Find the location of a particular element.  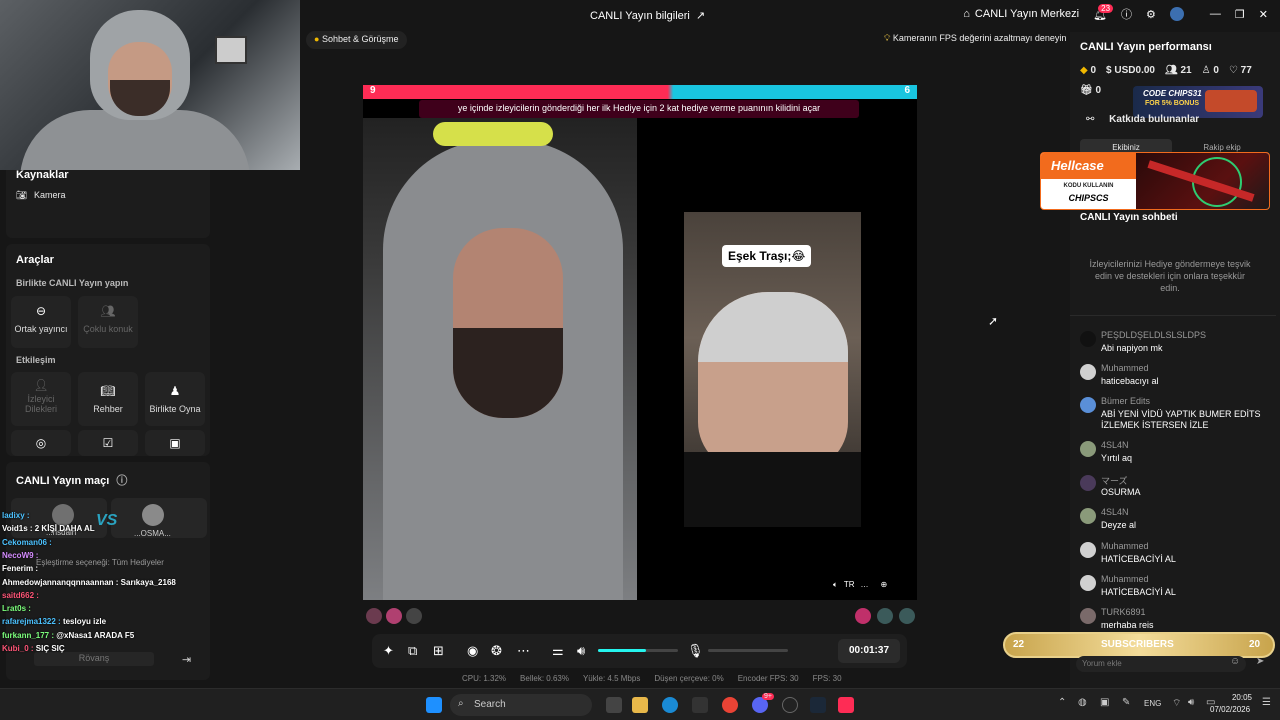

play-together-button: ♟ Birlikte Oyna is located at coordinates (175, 399).